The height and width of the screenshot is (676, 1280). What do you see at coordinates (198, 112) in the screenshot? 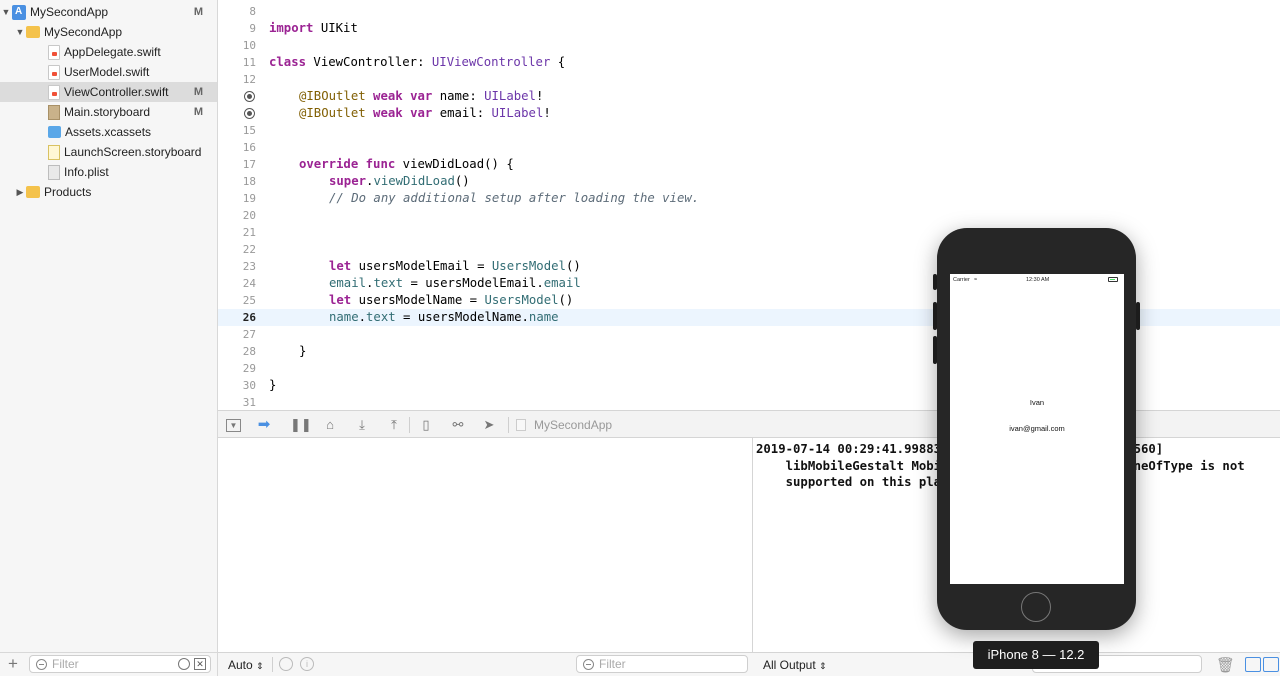
I see `status-badge: M` at bounding box center [198, 112].